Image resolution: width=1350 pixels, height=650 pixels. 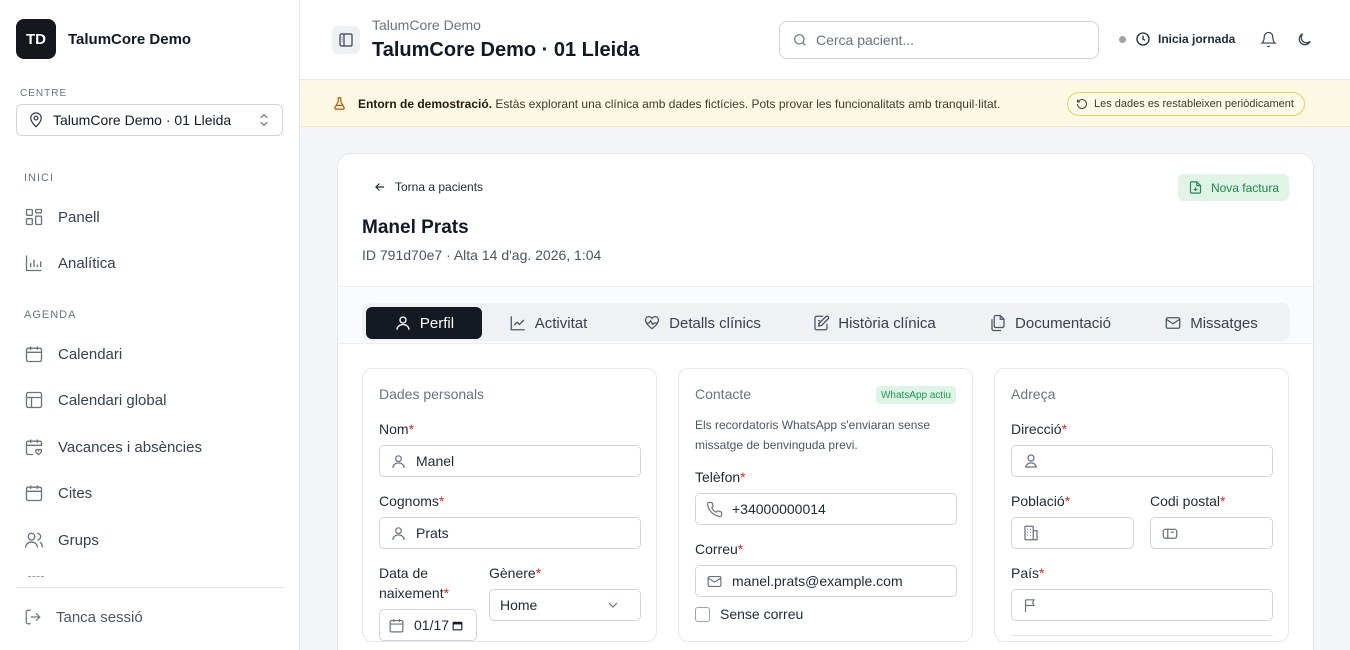 What do you see at coordinates (36, 120) in the screenshot?
I see `map-pin-icon` at bounding box center [36, 120].